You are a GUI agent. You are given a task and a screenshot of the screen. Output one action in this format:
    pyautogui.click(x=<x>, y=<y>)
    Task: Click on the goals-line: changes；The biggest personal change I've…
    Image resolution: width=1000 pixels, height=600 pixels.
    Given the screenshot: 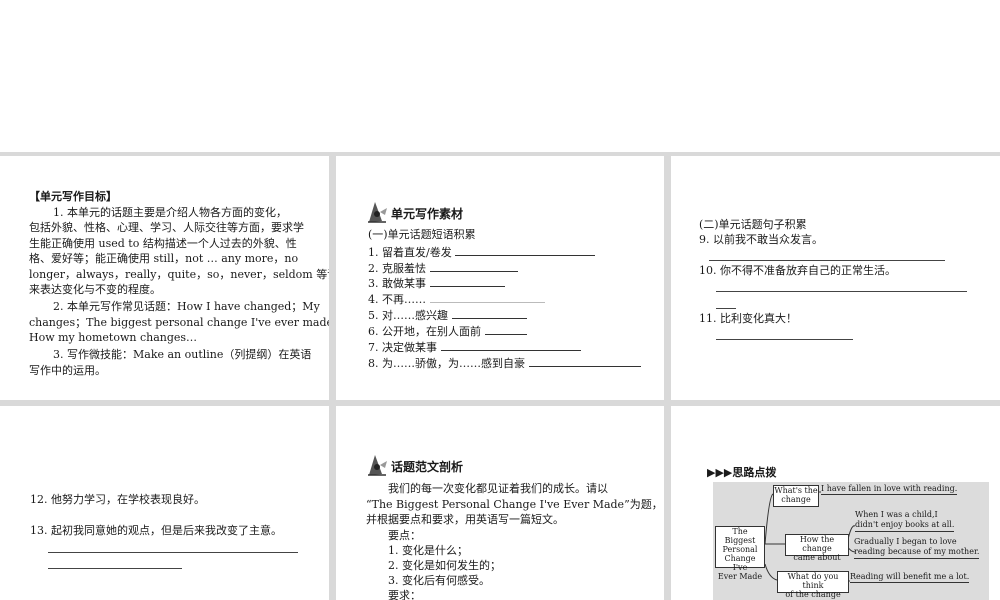 What is the action you would take?
    pyautogui.click(x=179, y=322)
    